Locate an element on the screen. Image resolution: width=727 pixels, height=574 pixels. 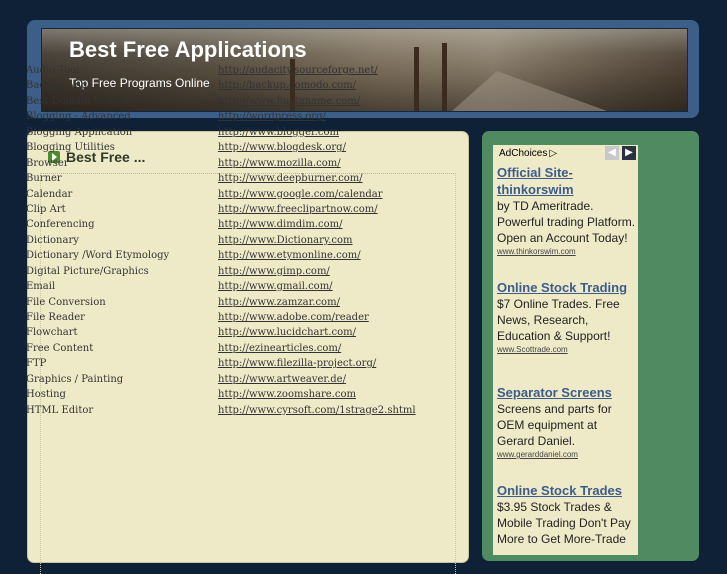
ad-title-link: Separator Screens is located at coordinates (567, 392).